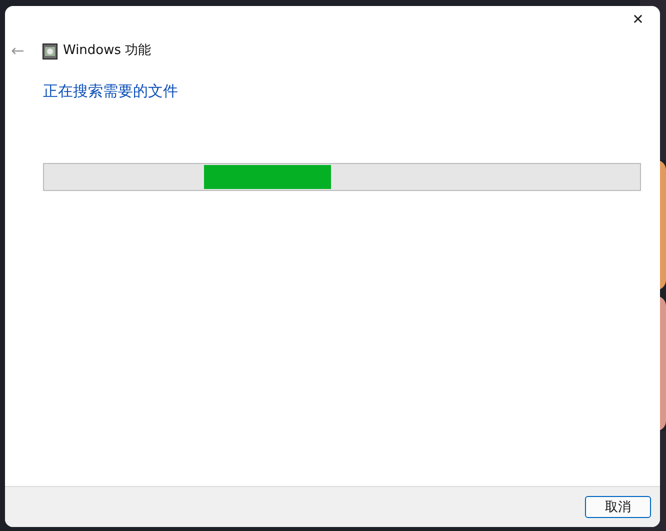 The height and width of the screenshot is (531, 666). What do you see at coordinates (638, 20) in the screenshot?
I see `close-button: ✕` at bounding box center [638, 20].